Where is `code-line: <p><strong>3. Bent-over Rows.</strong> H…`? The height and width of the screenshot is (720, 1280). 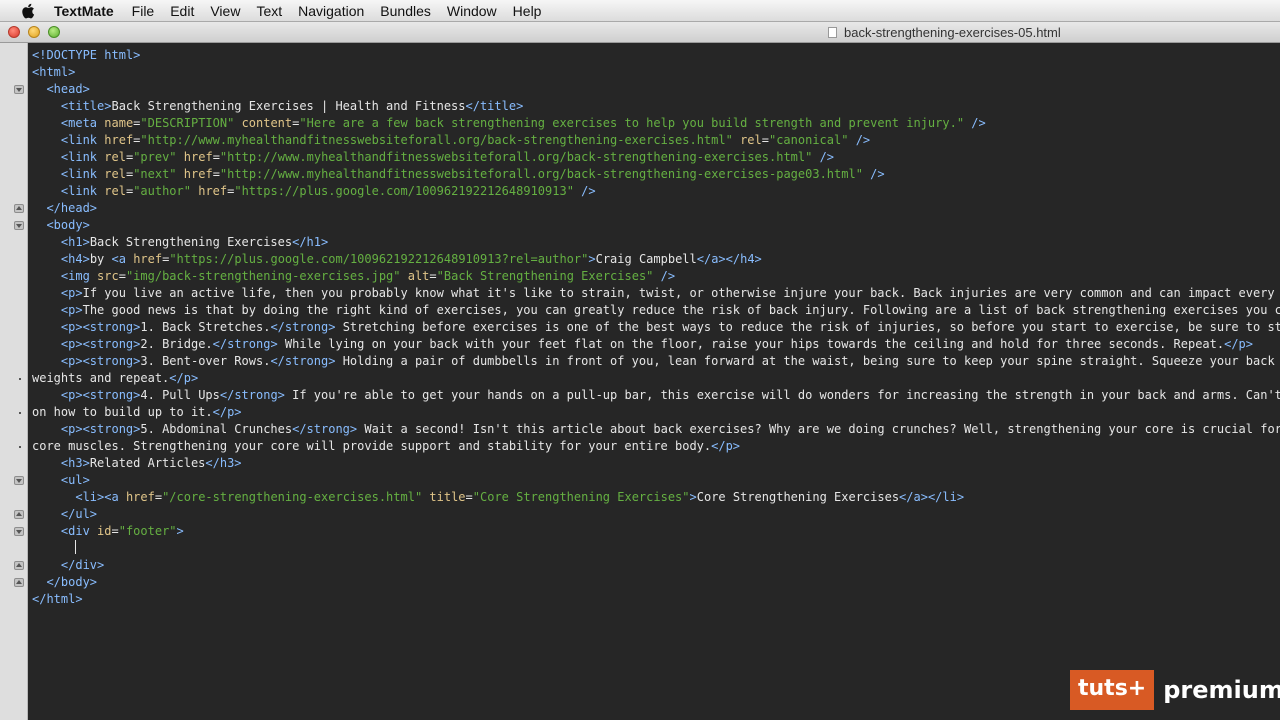 code-line: <p><strong>3. Bent-over Rows.</strong> H… is located at coordinates (656, 361).